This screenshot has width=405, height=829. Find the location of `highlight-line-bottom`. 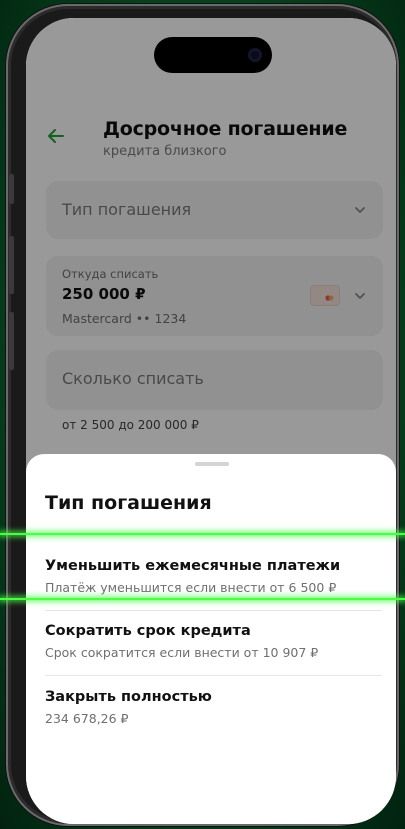

highlight-line-bottom is located at coordinates (202, 599).